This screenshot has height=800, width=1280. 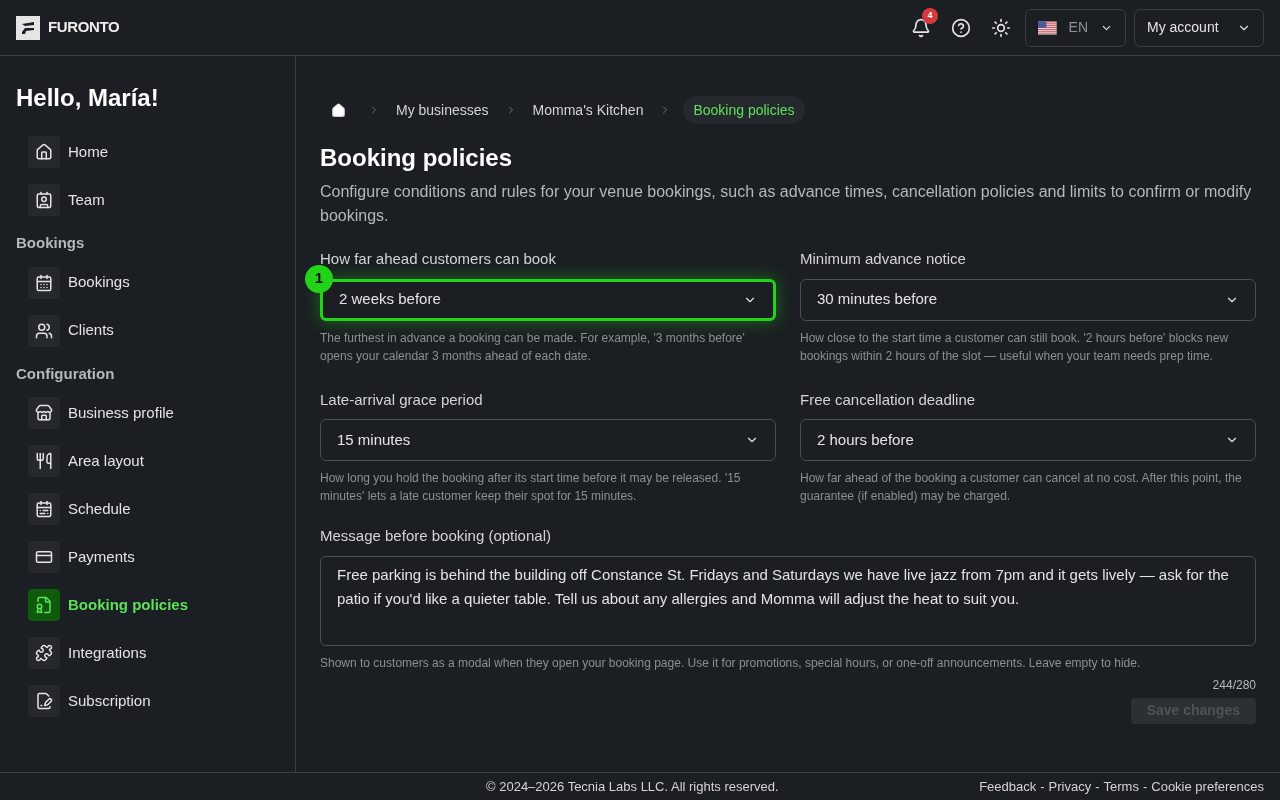 I want to click on message-textarea: Free parking is behind the building off Constance St. Fridays and Saturdays we have live jazz from 7pm and it gets lively — ask for the patio if you'd like a quieter table. Tell us about any allergies and Momma will adjust the heat to suit you., so click(x=788, y=600).